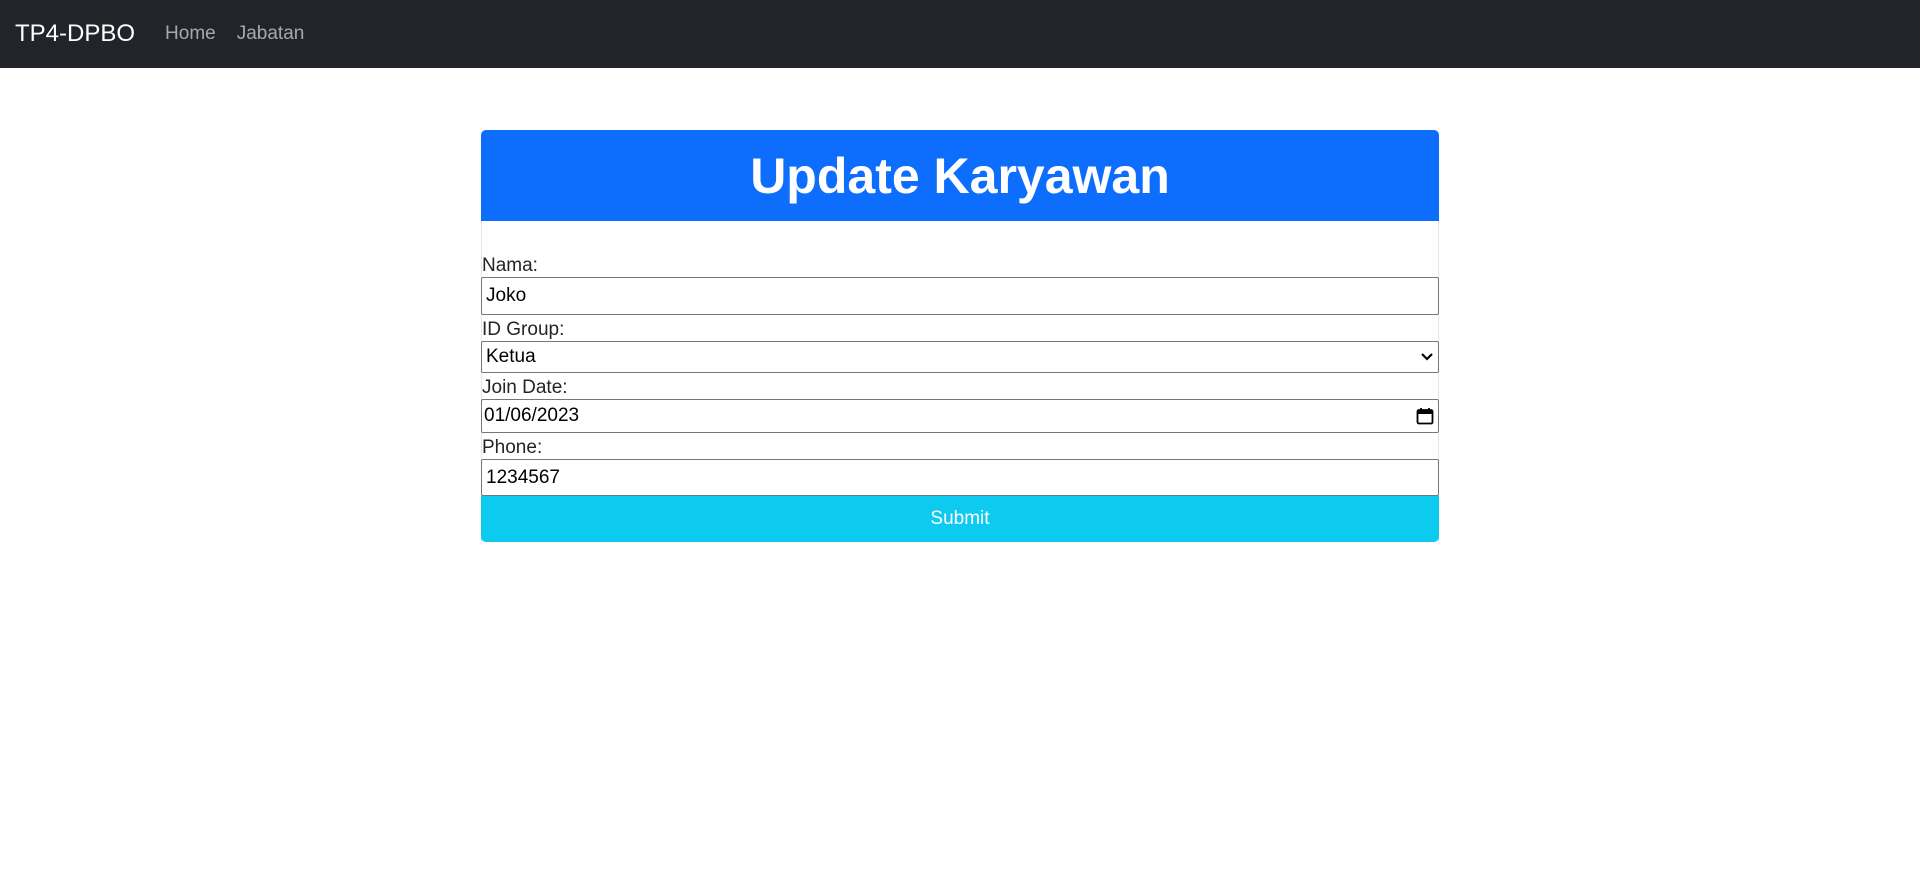  I want to click on submit-button: Submit, so click(960, 519).